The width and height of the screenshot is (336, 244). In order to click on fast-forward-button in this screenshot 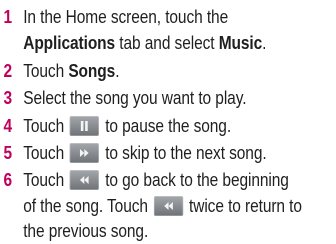, I will do `click(85, 153)`.